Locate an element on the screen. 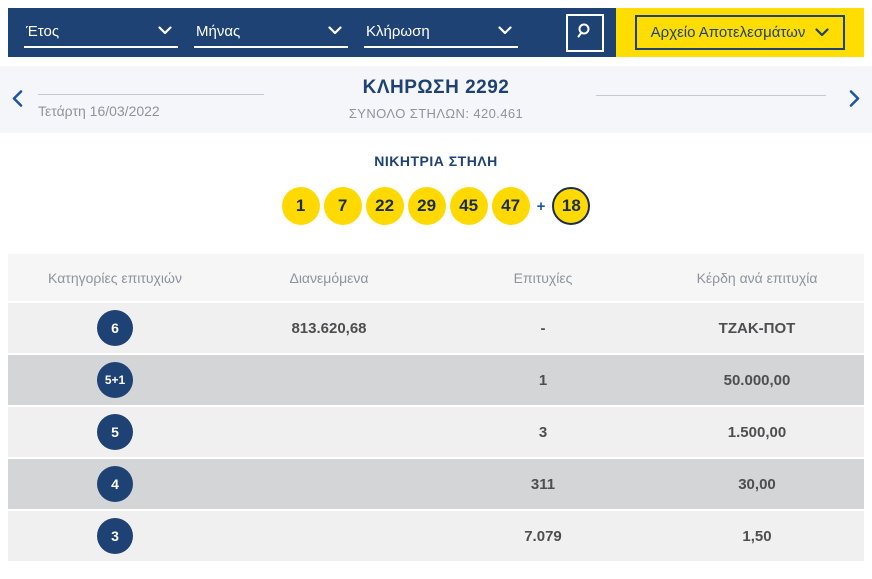  winning-column-title: ΝΙΚΗΤΡΙΑ ΣΤΗΛΗ is located at coordinates (436, 161).